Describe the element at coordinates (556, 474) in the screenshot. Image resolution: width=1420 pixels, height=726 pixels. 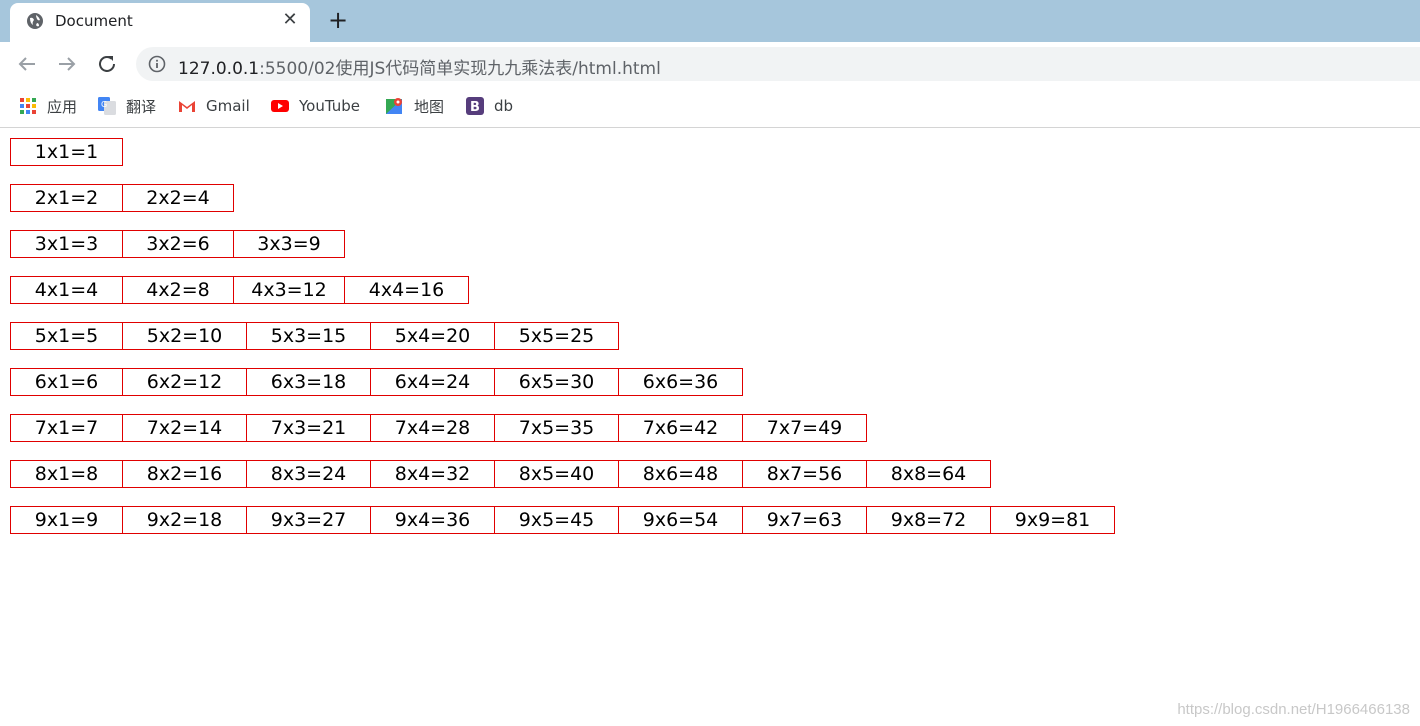
I see `table-cell: 8x5=40` at that location.